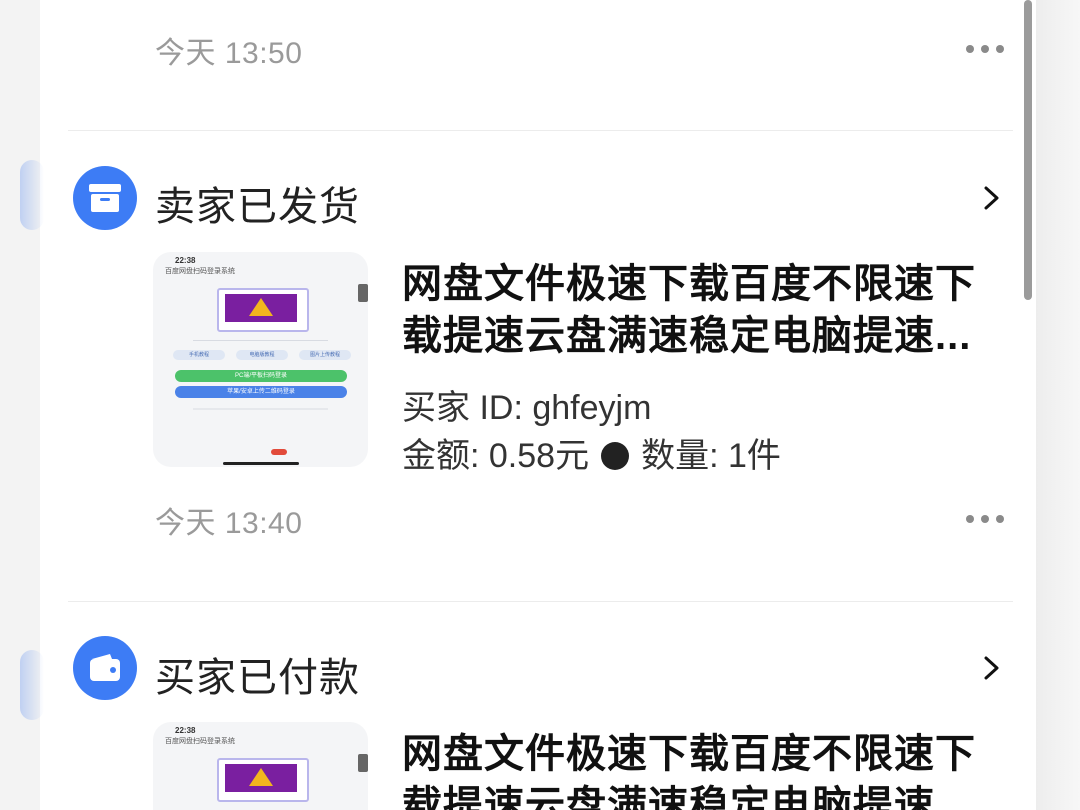 This screenshot has height=810, width=1080. Describe the element at coordinates (262, 355) in the screenshot. I see `thumb-tutorial-buttons: 手机教程 电脑版教程 图片上传教程` at that location.